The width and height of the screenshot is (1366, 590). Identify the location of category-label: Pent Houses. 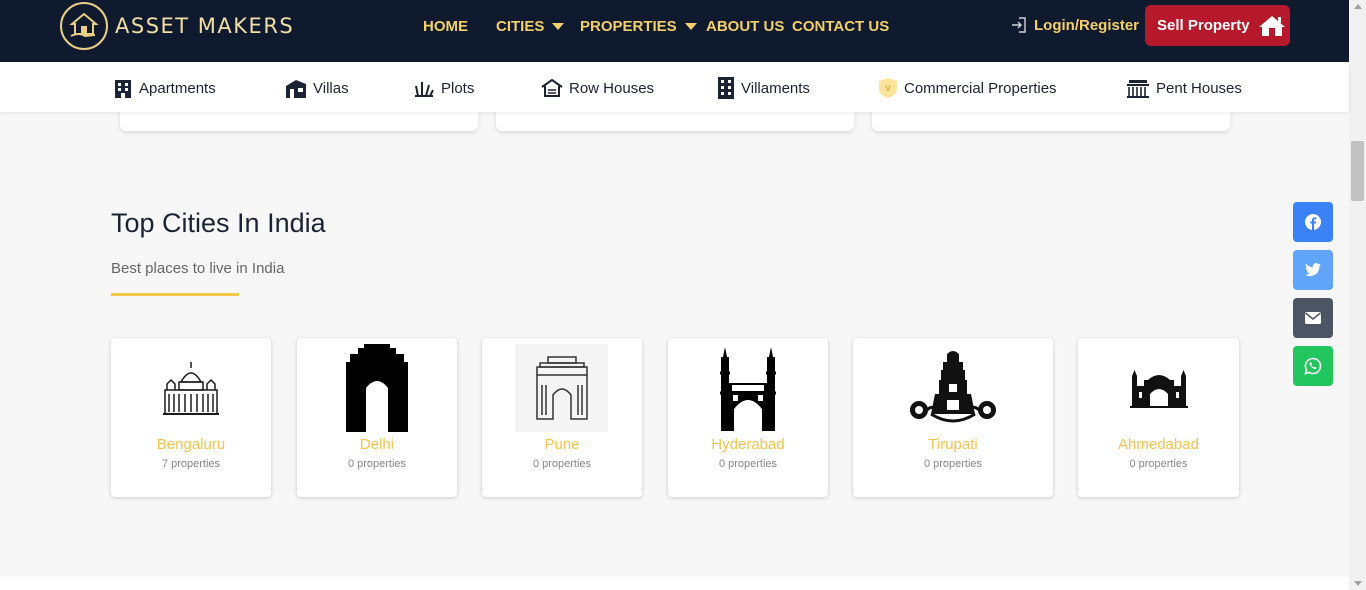
(1199, 88).